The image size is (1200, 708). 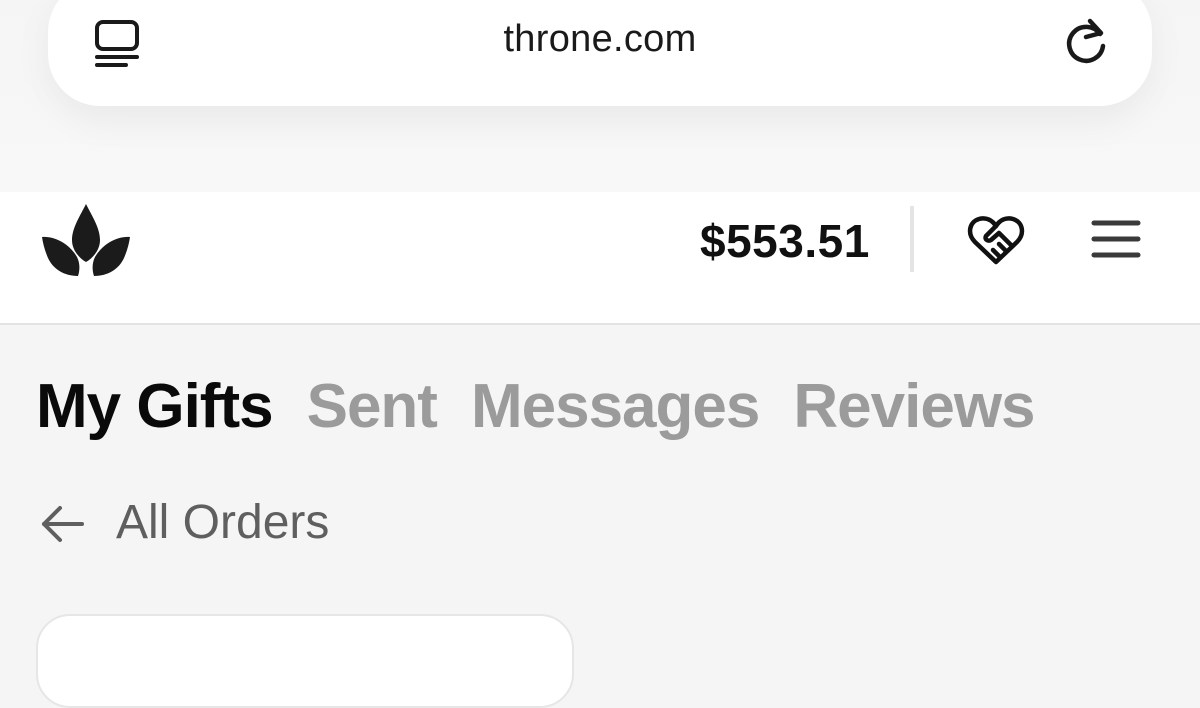 What do you see at coordinates (785, 241) in the screenshot?
I see `wallet-balance: $553.51` at bounding box center [785, 241].